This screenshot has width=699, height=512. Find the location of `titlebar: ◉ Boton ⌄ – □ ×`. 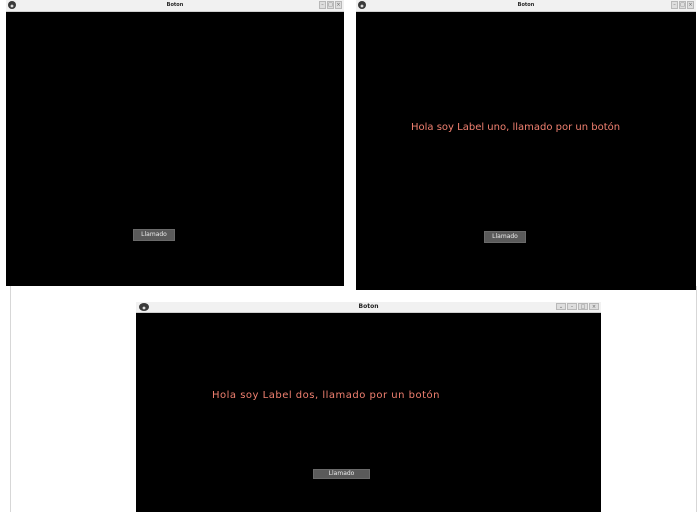

titlebar: ◉ Boton ⌄ – □ × is located at coordinates (368, 307).